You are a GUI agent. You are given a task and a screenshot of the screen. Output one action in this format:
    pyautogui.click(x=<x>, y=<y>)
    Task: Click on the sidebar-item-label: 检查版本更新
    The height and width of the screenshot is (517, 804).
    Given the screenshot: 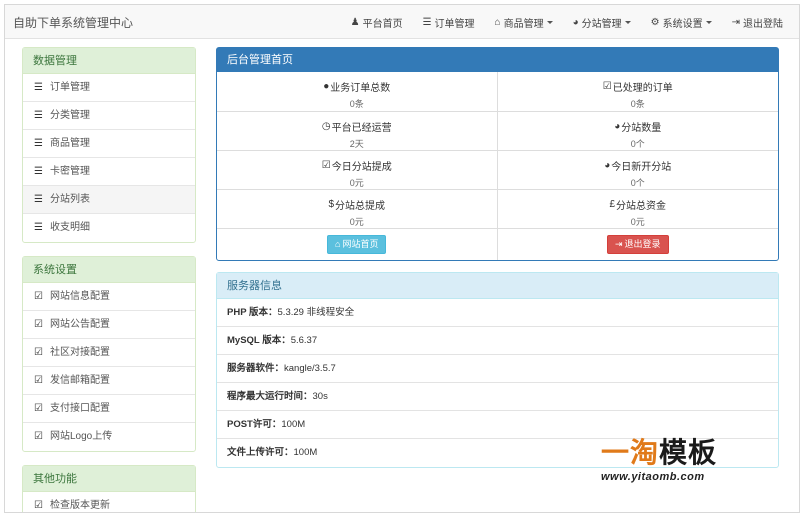 What is the action you would take?
    pyautogui.click(x=80, y=505)
    